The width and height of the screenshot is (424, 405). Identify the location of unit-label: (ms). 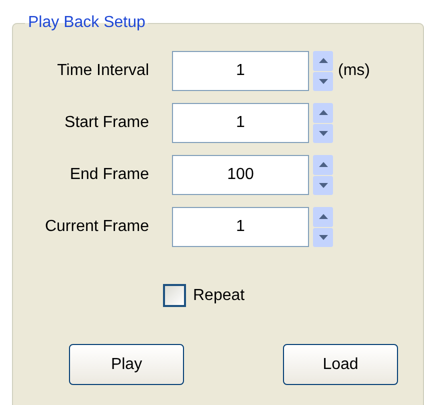
(354, 71).